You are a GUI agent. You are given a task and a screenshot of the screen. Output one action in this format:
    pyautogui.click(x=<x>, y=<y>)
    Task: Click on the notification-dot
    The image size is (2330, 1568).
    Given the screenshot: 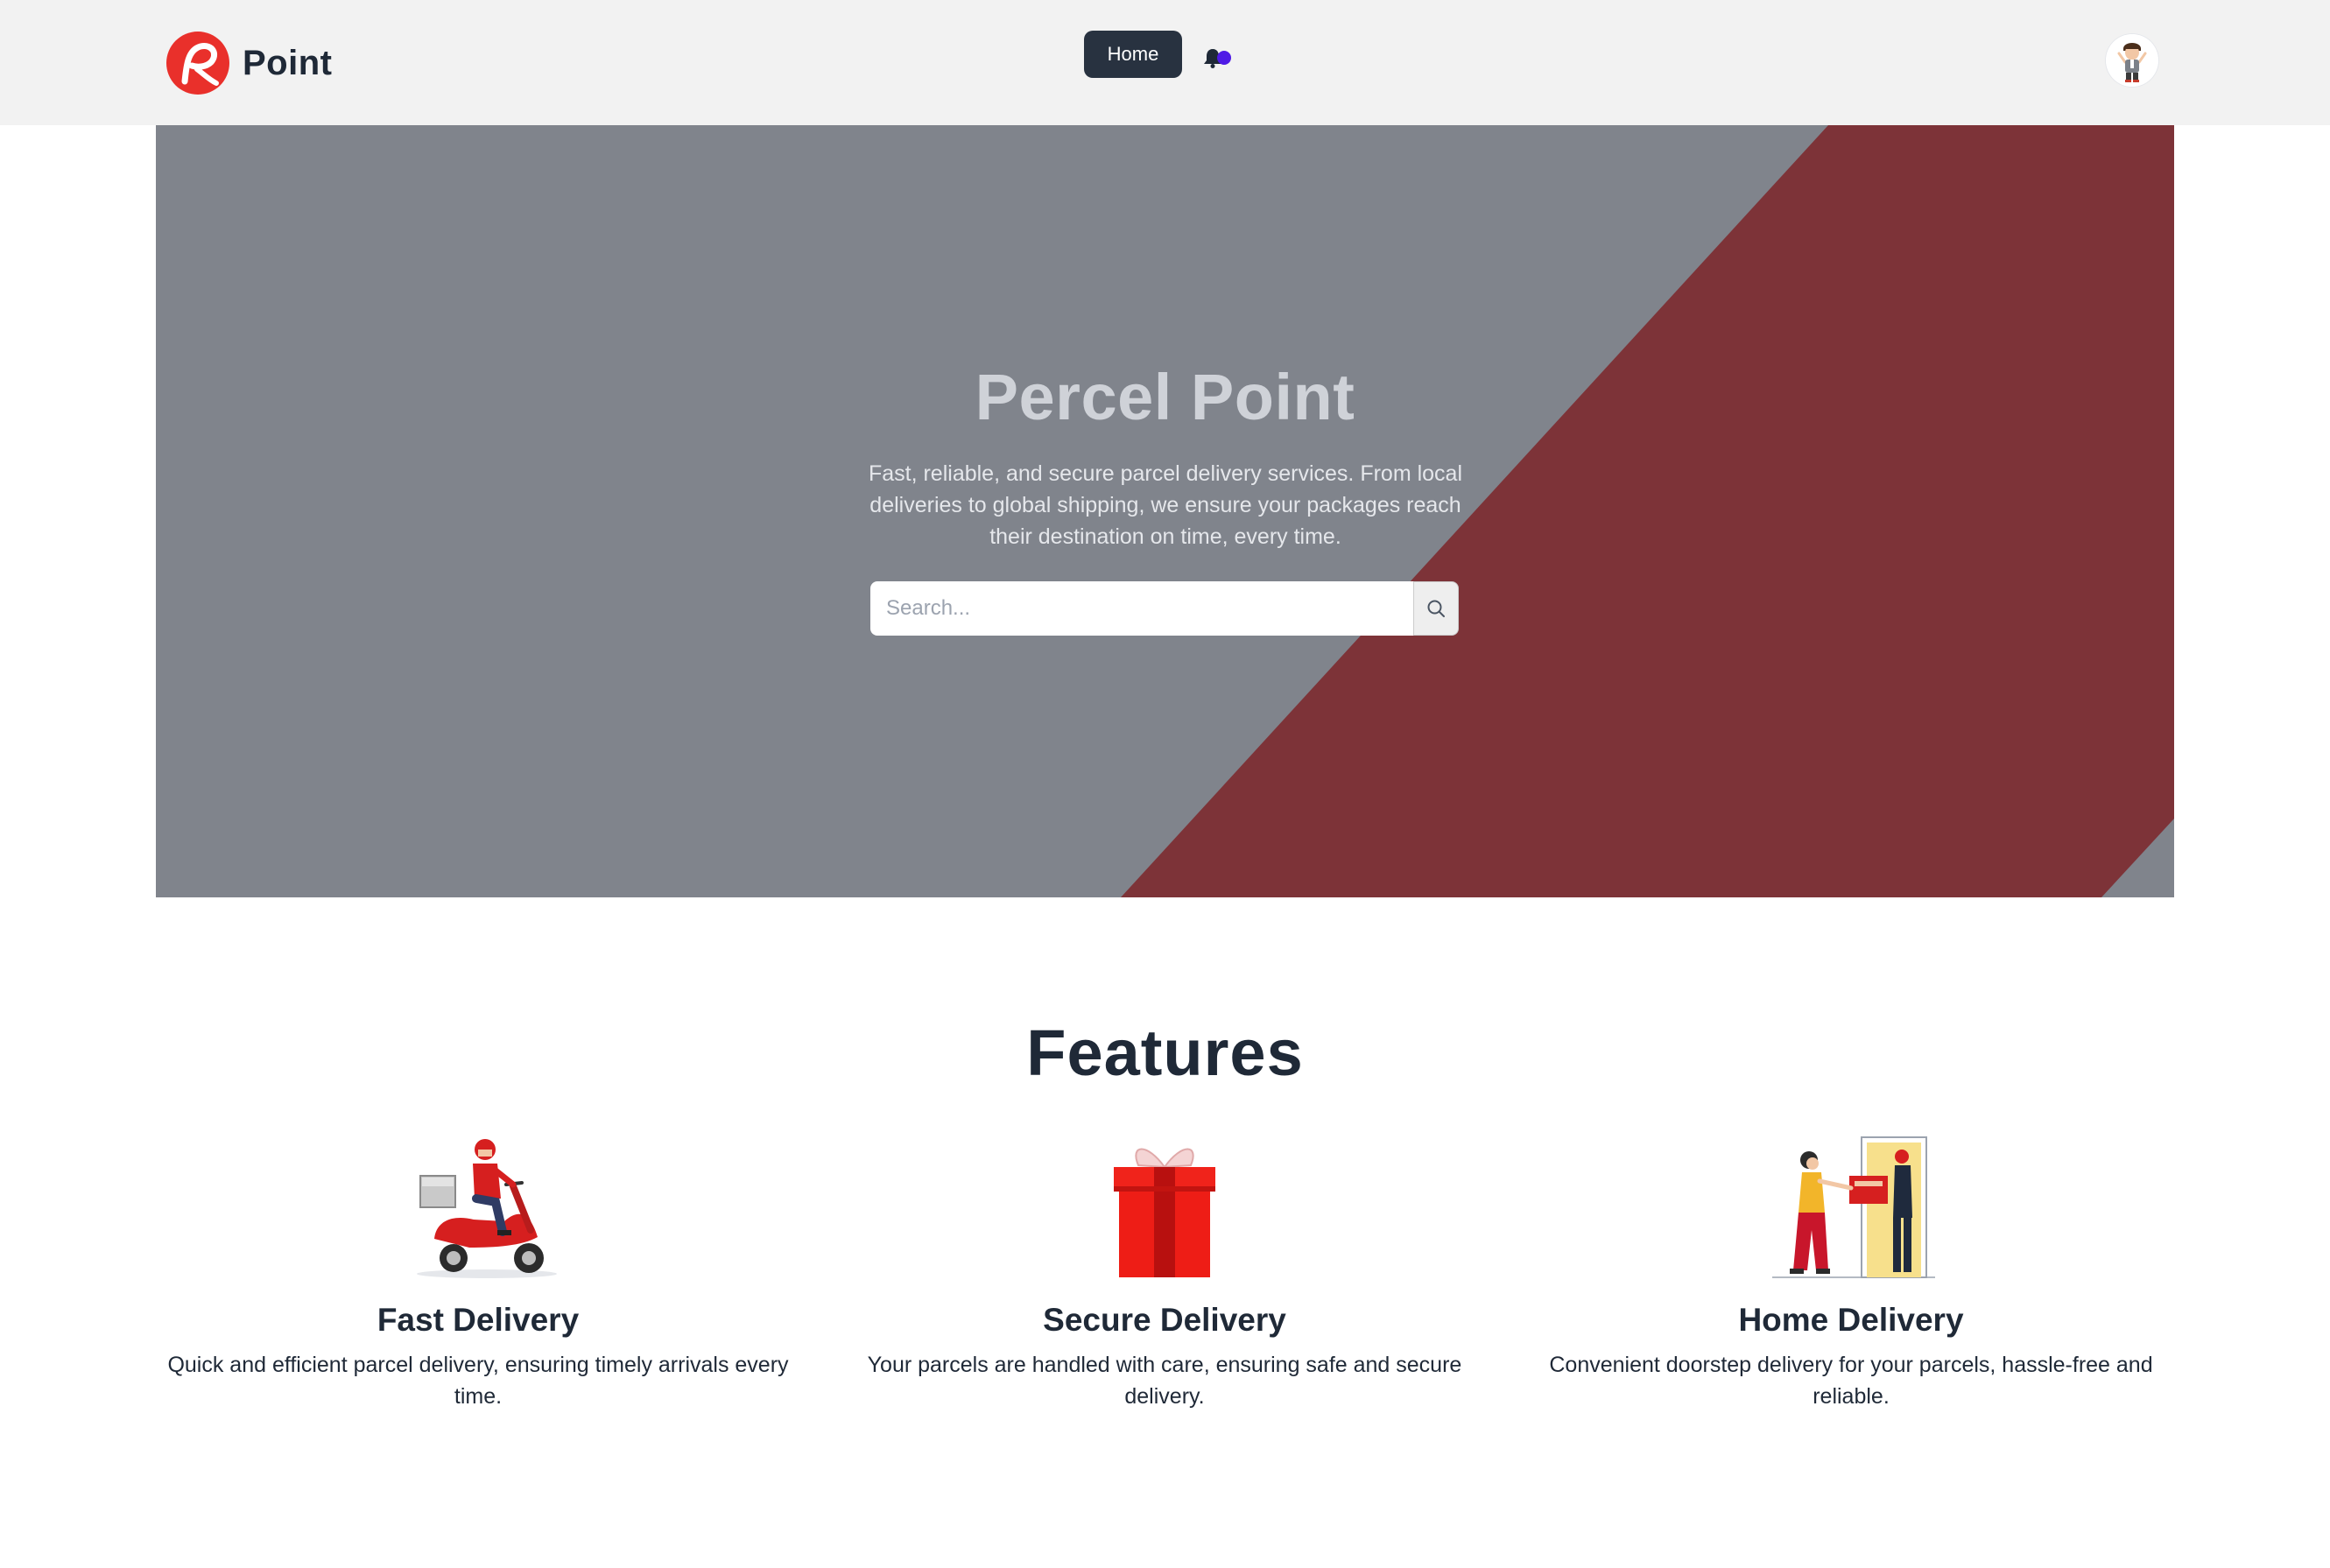 What is the action you would take?
    pyautogui.click(x=1224, y=58)
    